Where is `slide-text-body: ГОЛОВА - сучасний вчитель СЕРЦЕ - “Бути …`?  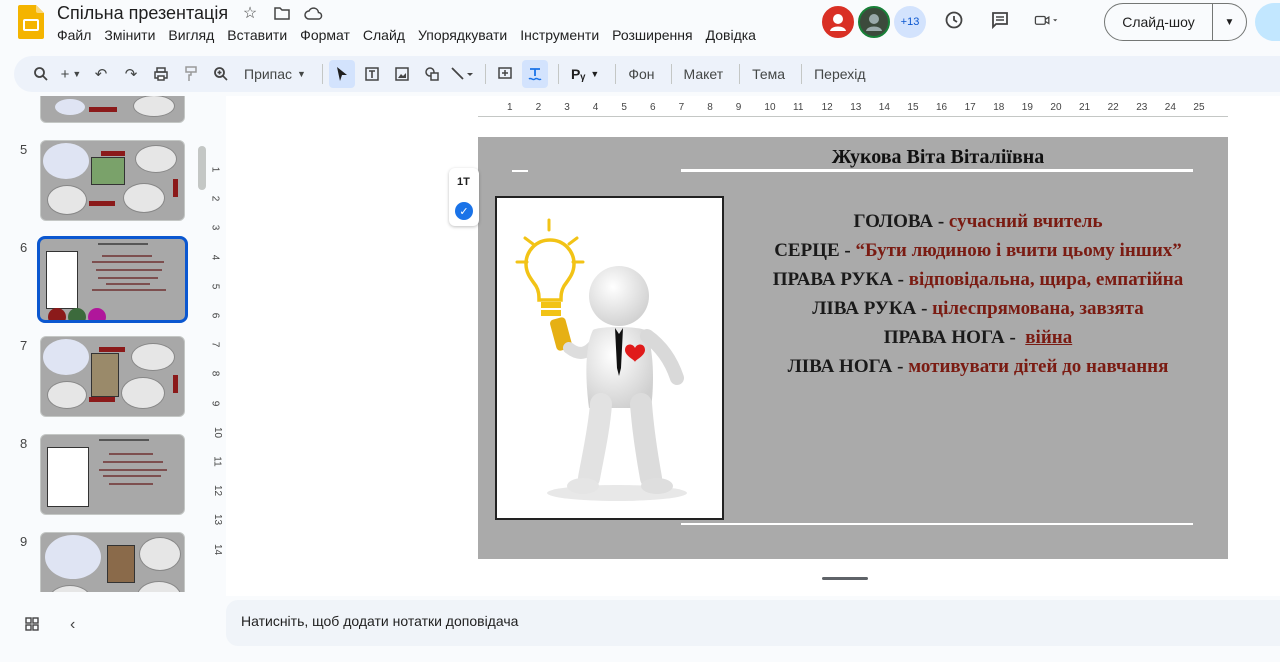 slide-text-body: ГОЛОВА - сучасний вчитель СЕРЦЕ - “Бути … is located at coordinates (978, 294).